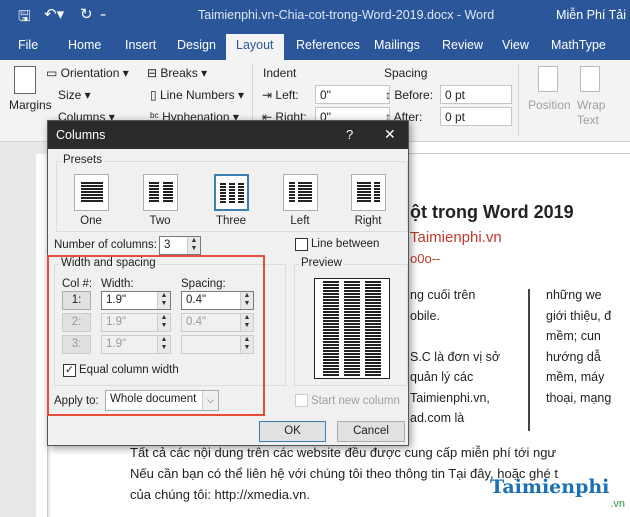 Image resolution: width=630 pixels, height=517 pixels. Describe the element at coordinates (140, 45) in the screenshot. I see `tab-insert: Insert` at that location.